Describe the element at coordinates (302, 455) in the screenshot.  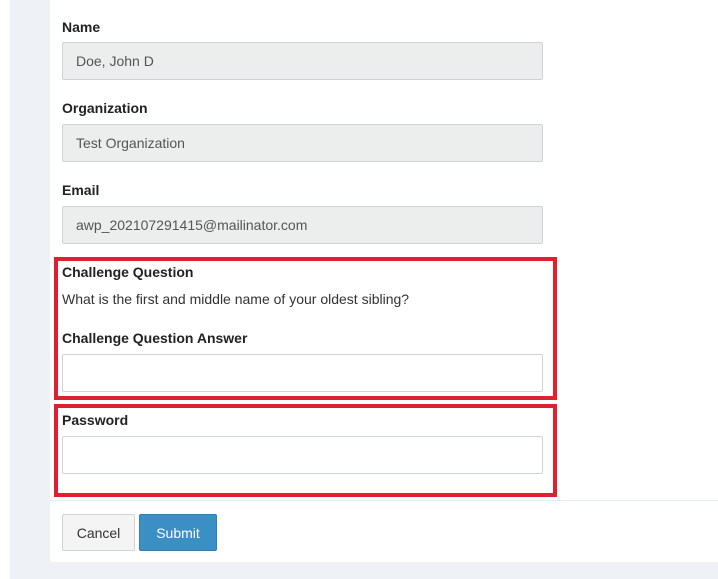
I see `password-input` at that location.